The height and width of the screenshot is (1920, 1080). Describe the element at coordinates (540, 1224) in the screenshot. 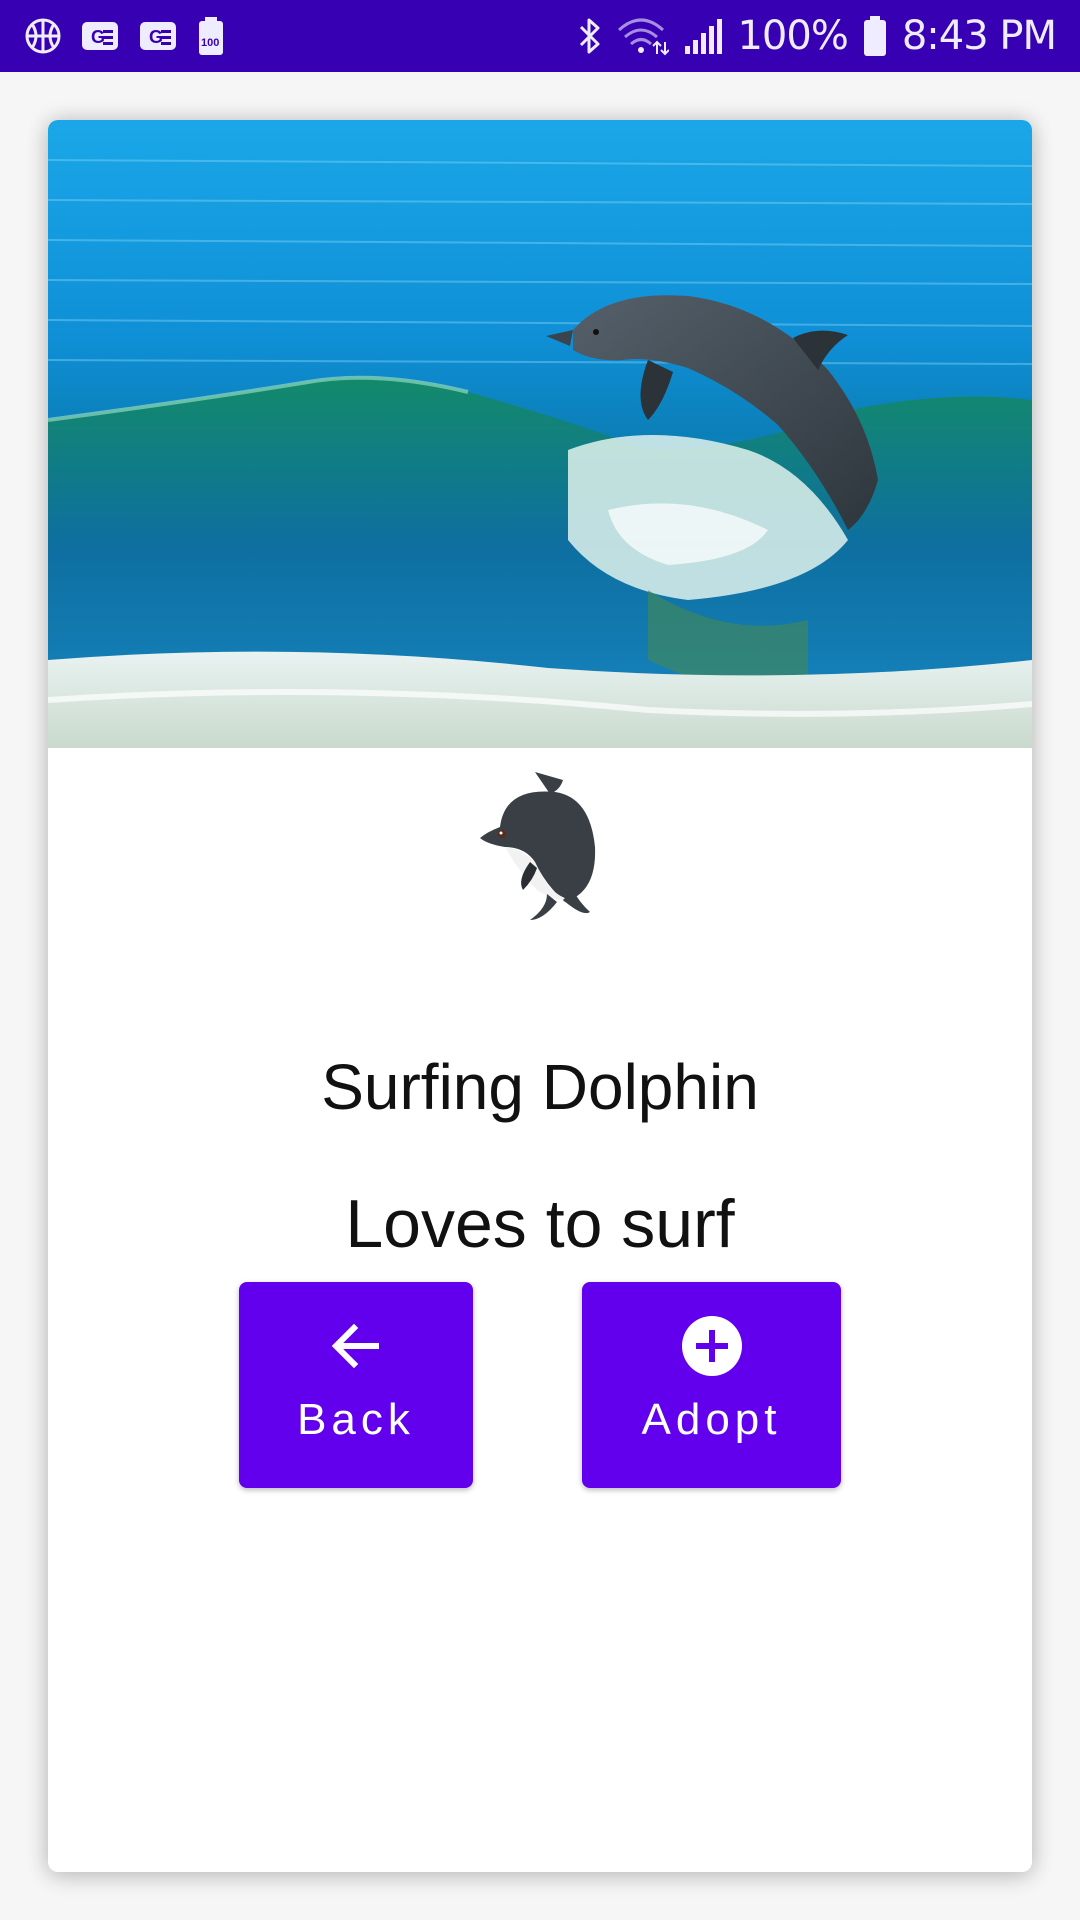

I see `pet-description: Loves to surf` at that location.